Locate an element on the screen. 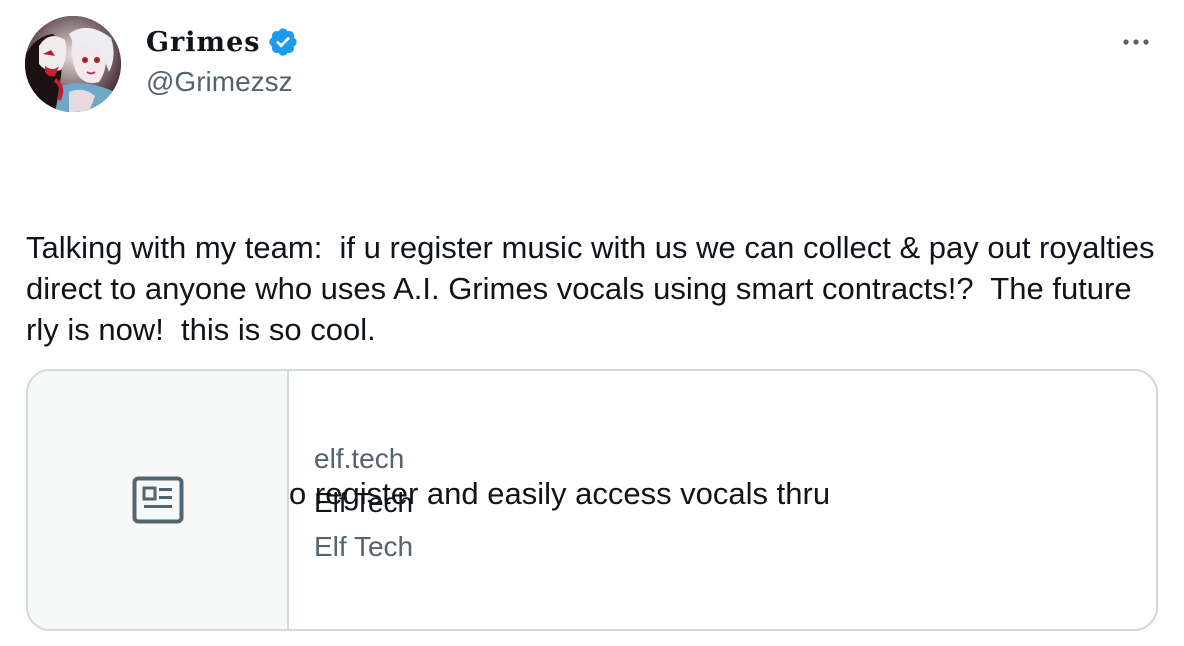  author-name-row: Grimes is located at coordinates (222, 42).